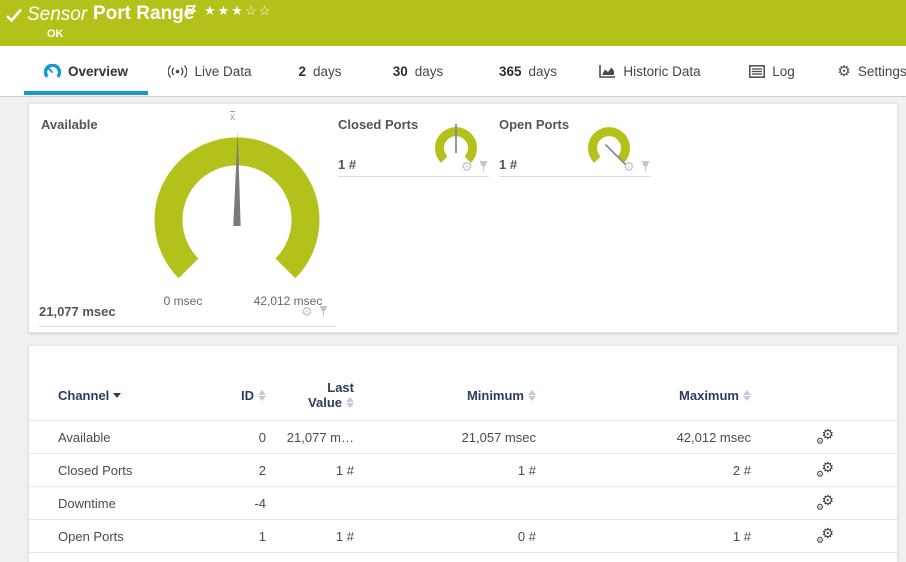 The height and width of the screenshot is (562, 906). Describe the element at coordinates (238, 11) in the screenshot. I see `priority-stars: ★★★☆☆` at that location.